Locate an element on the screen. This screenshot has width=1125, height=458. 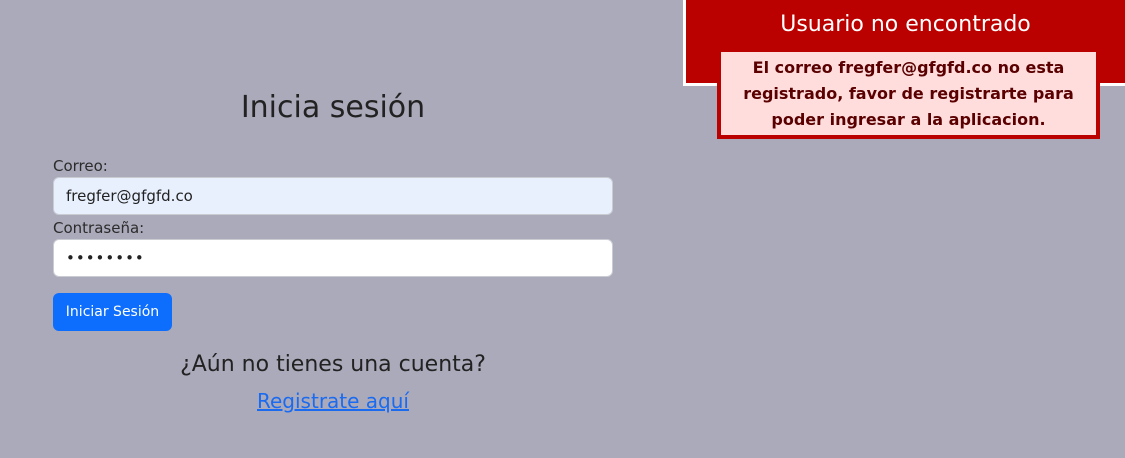
alert-title: Usuario no encontrado is located at coordinates (905, 24).